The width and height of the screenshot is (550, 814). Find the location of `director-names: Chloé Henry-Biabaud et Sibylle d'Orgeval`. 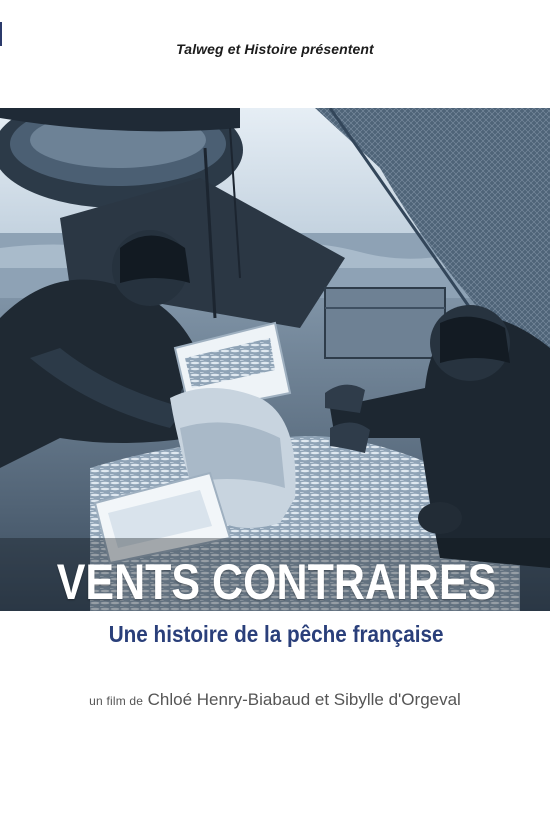

director-names: Chloé Henry-Biabaud et Sibylle d'Orgeval is located at coordinates (304, 699).